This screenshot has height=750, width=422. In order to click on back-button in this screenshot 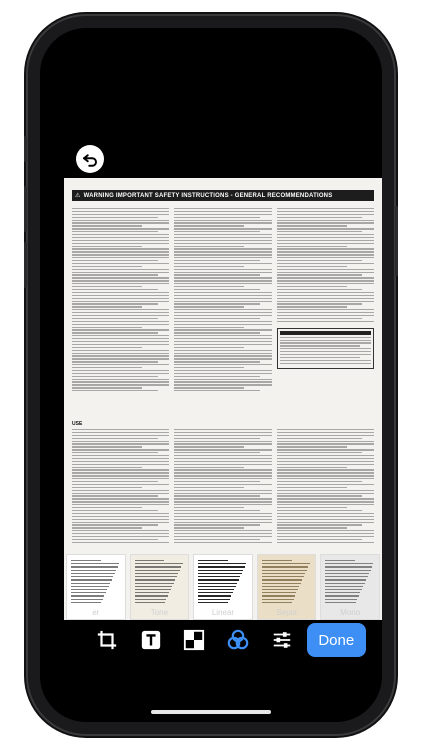, I will do `click(90, 159)`.